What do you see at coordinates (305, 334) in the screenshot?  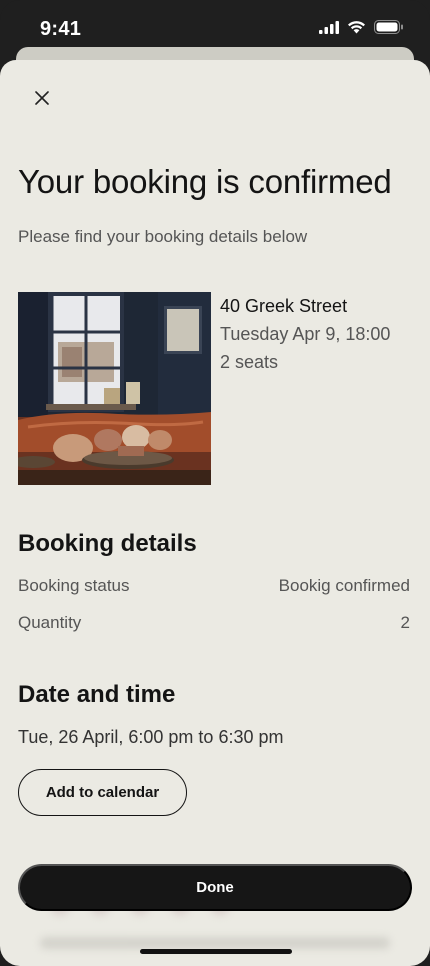 I see `venue-date: Tuesday Apr 9, 18:00` at bounding box center [305, 334].